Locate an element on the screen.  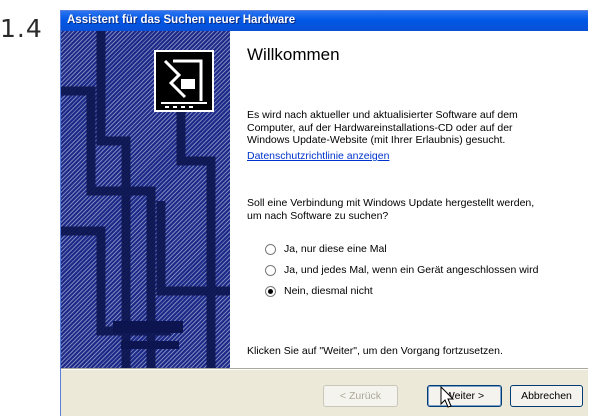
mouse-pointer-icon is located at coordinates (447, 397).